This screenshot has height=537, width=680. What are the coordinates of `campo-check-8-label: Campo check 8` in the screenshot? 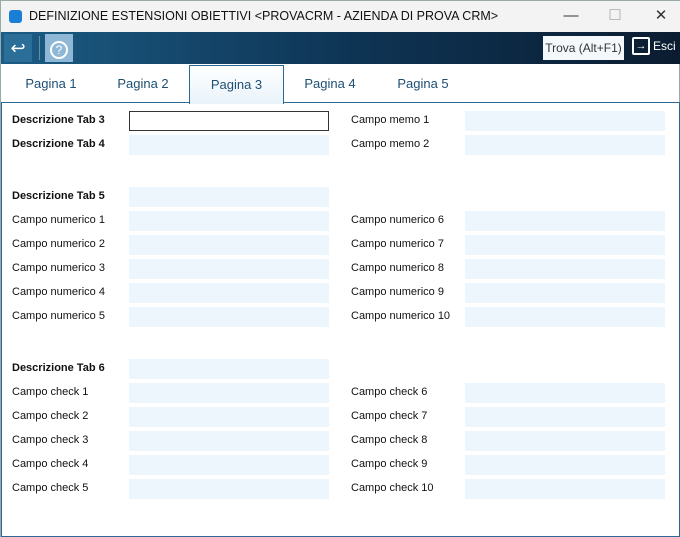 It's located at (389, 440).